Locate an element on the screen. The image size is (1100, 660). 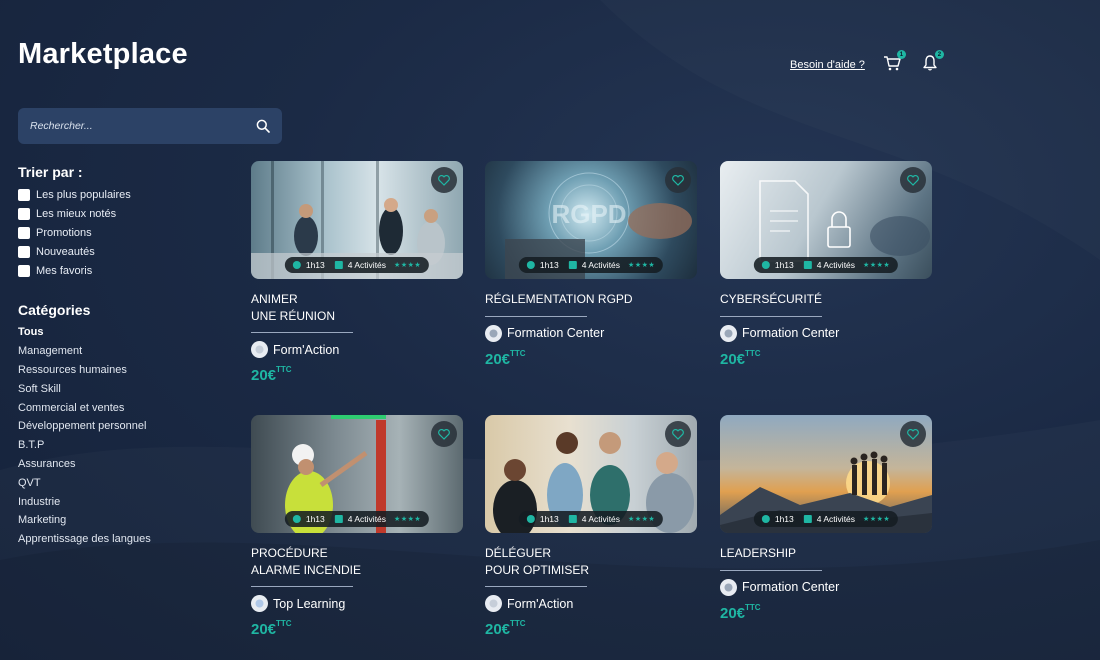
course-title-line: ALARME INCENDIE is located at coordinates (306, 569).